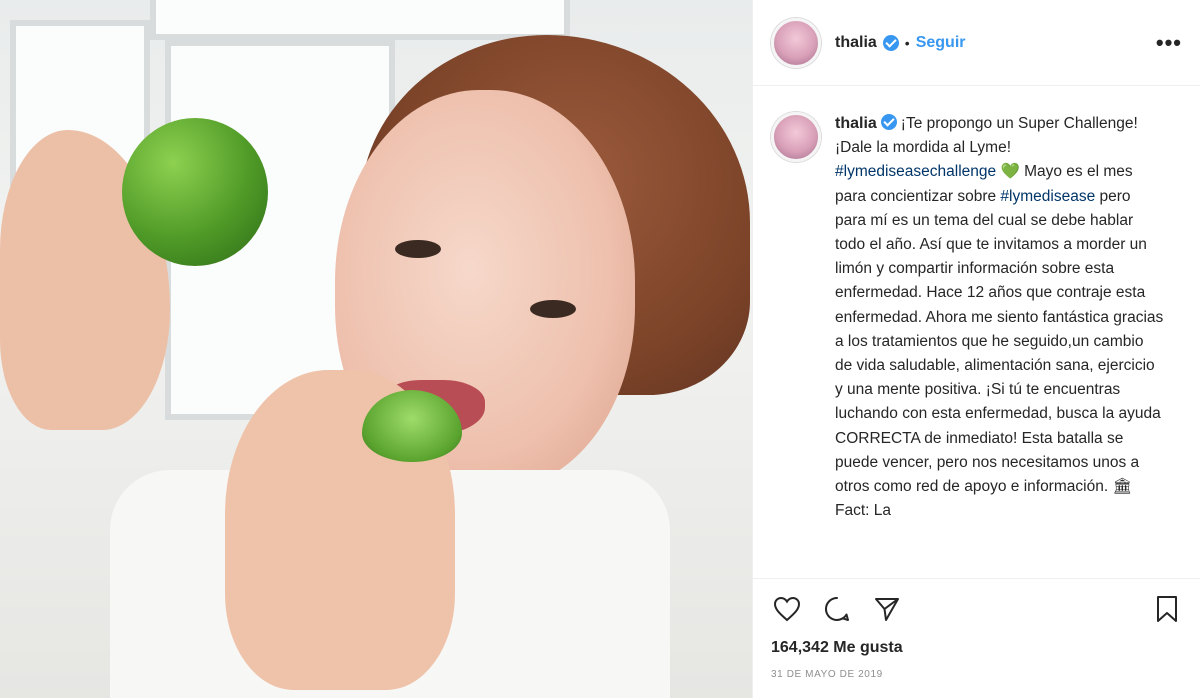 The height and width of the screenshot is (698, 1200). What do you see at coordinates (195, 192) in the screenshot?
I see `whole-lime` at bounding box center [195, 192].